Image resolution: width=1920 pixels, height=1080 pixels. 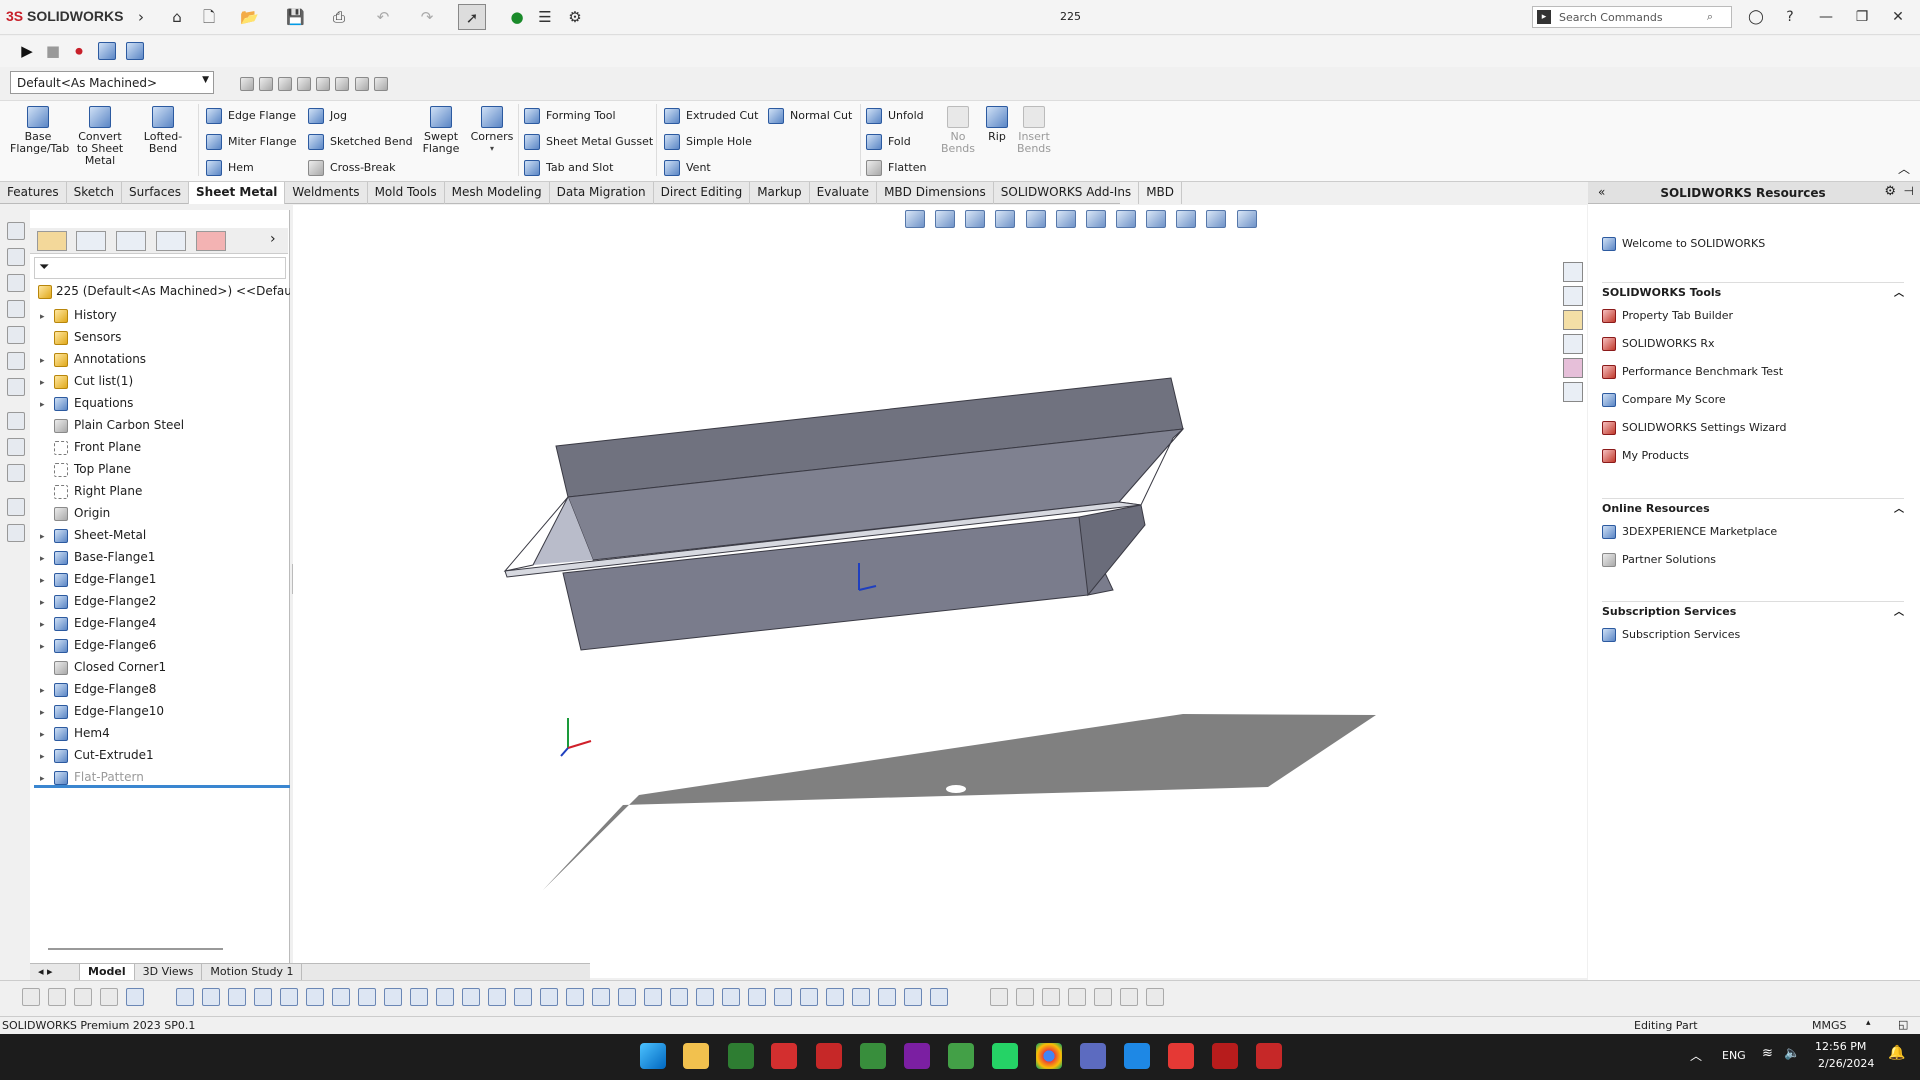 What do you see at coordinates (112, 425) in the screenshot?
I see `tree-item-plain-carbon-steel: Plain Carbon Steel` at bounding box center [112, 425].